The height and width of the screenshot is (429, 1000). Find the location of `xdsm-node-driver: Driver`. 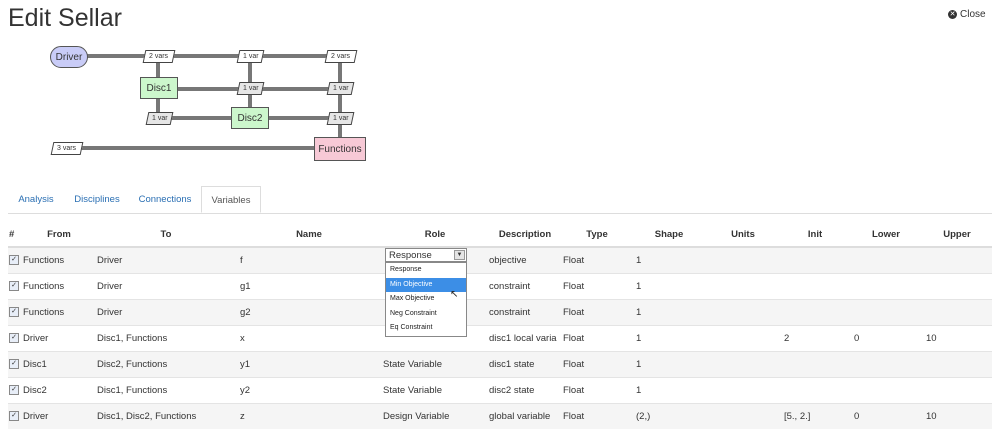

xdsm-node-driver: Driver is located at coordinates (69, 57).